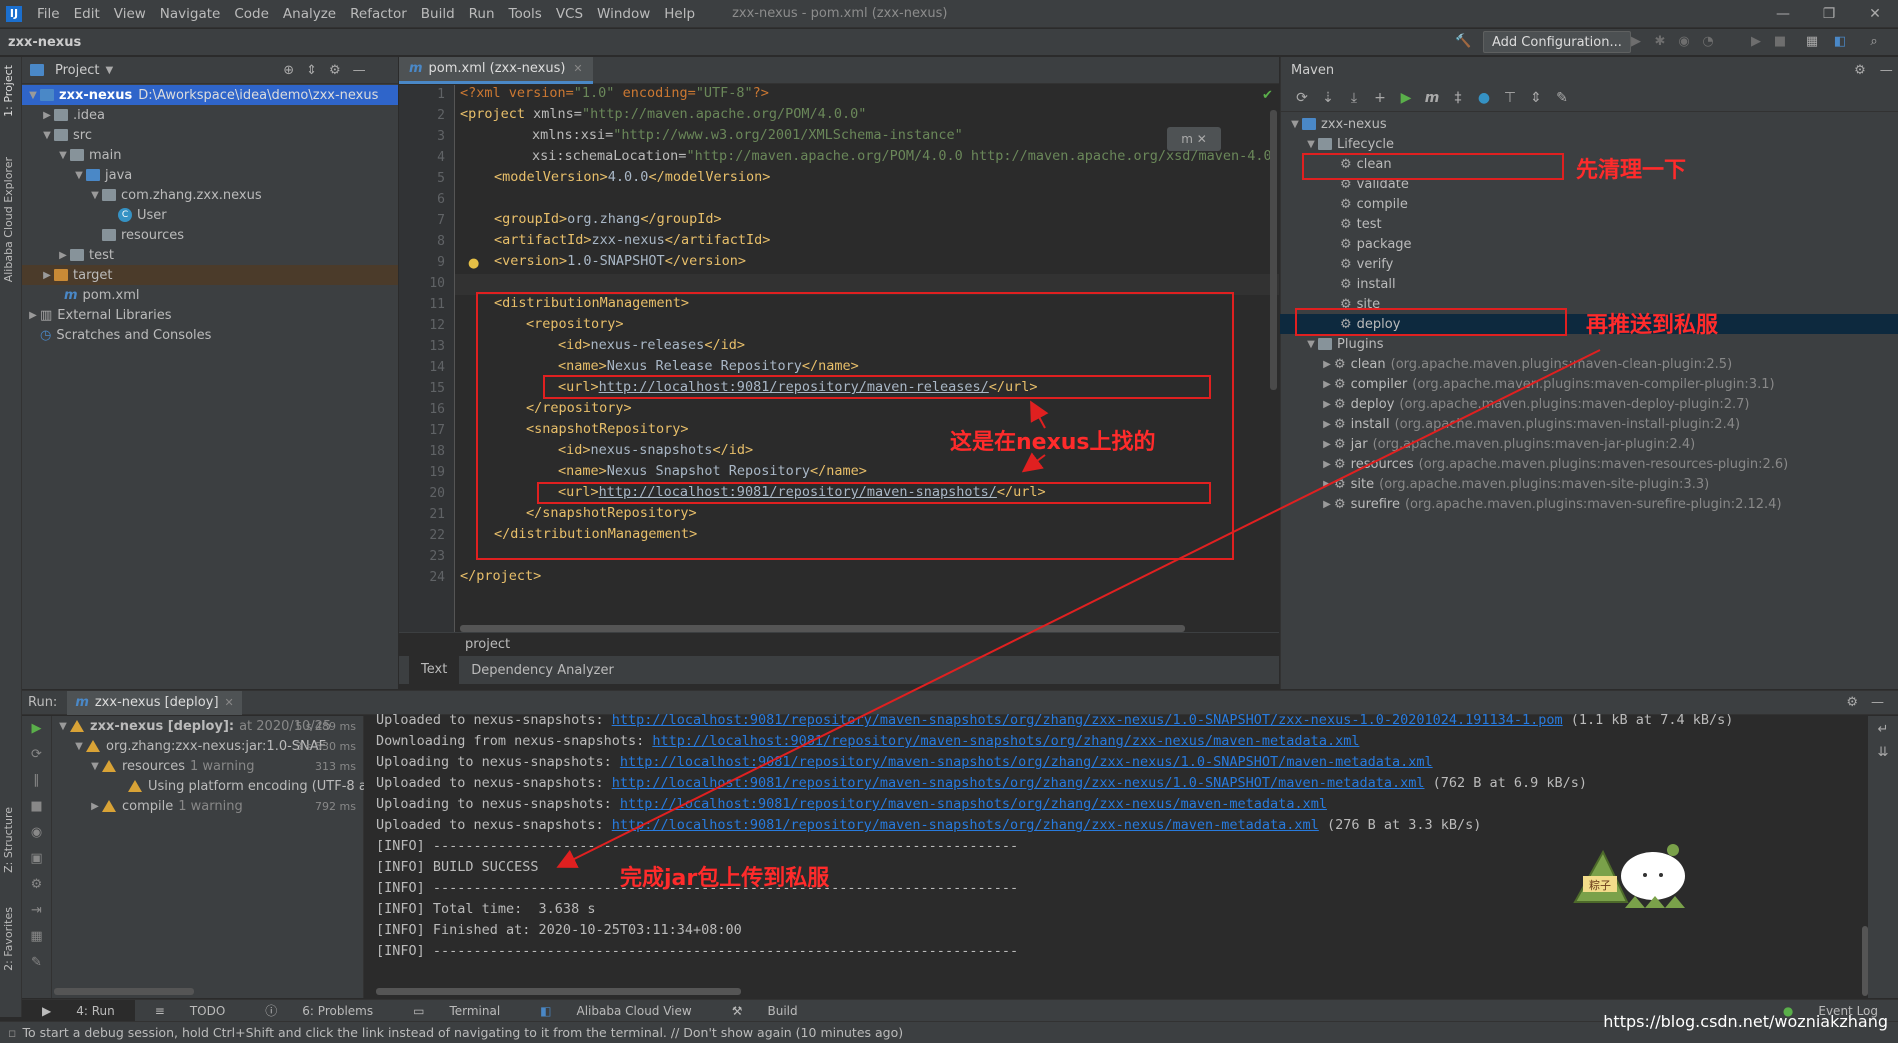 The height and width of the screenshot is (1043, 1898). Describe the element at coordinates (1589, 124) in the screenshot. I see `maven-root: ▼ zxx-nexus` at that location.